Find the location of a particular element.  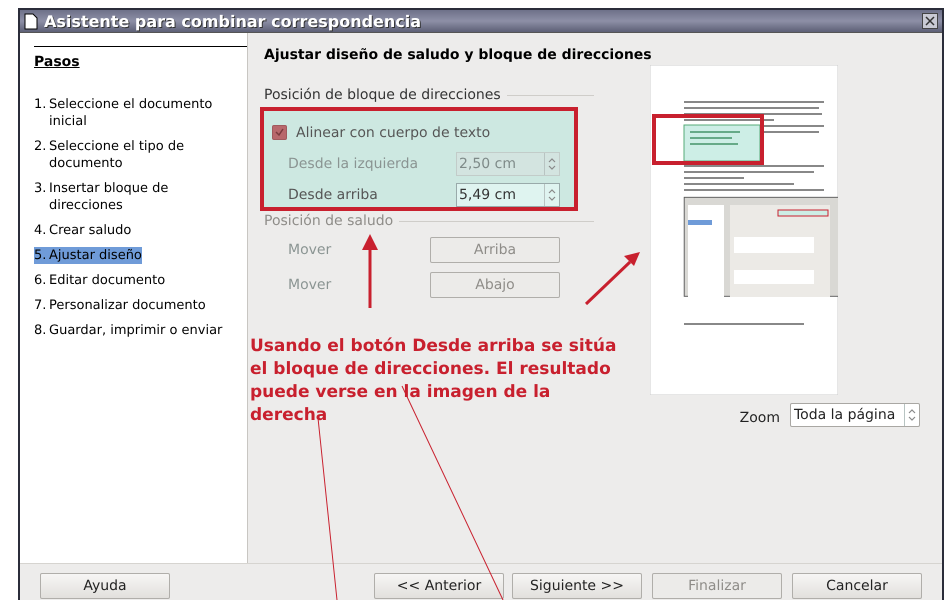

dialog-button: Siguiente >> is located at coordinates (577, 586).